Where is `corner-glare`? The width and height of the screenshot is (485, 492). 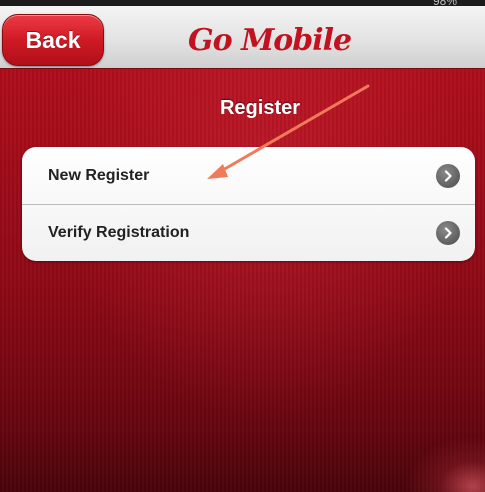
corner-glare is located at coordinates (445, 464).